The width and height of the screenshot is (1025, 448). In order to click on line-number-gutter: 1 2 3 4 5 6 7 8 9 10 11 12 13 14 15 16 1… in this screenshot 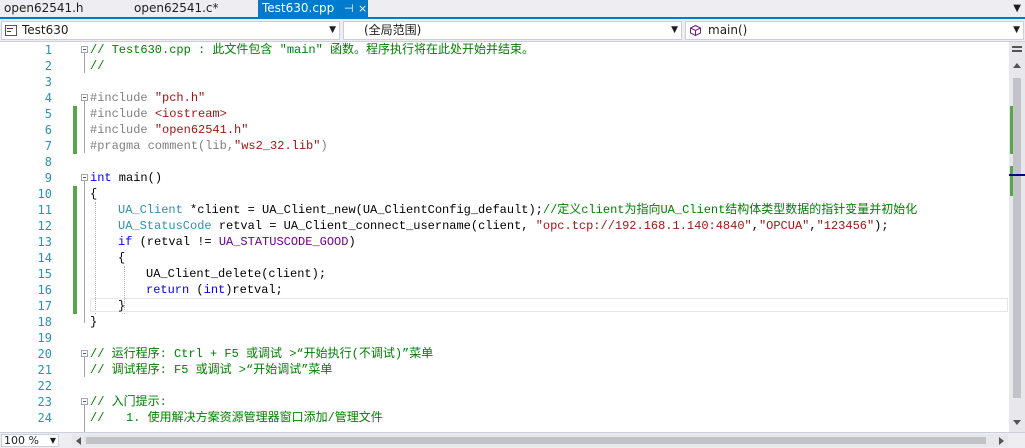, I will do `click(36, 237)`.